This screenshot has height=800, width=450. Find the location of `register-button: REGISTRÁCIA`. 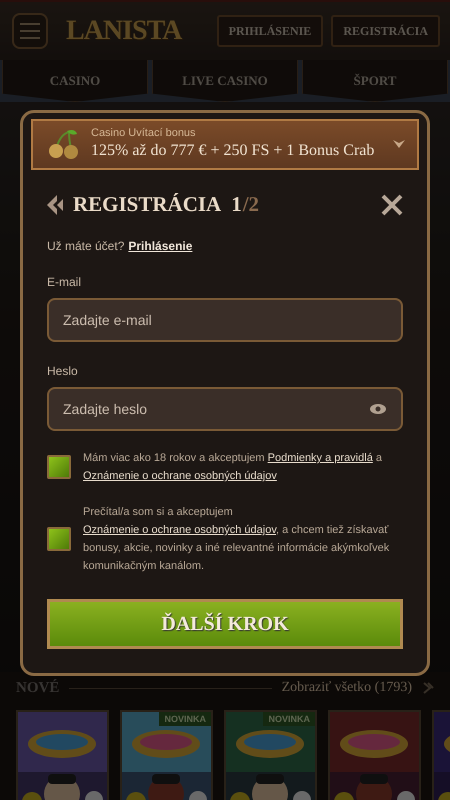

register-button: REGISTRÁCIA is located at coordinates (385, 31).